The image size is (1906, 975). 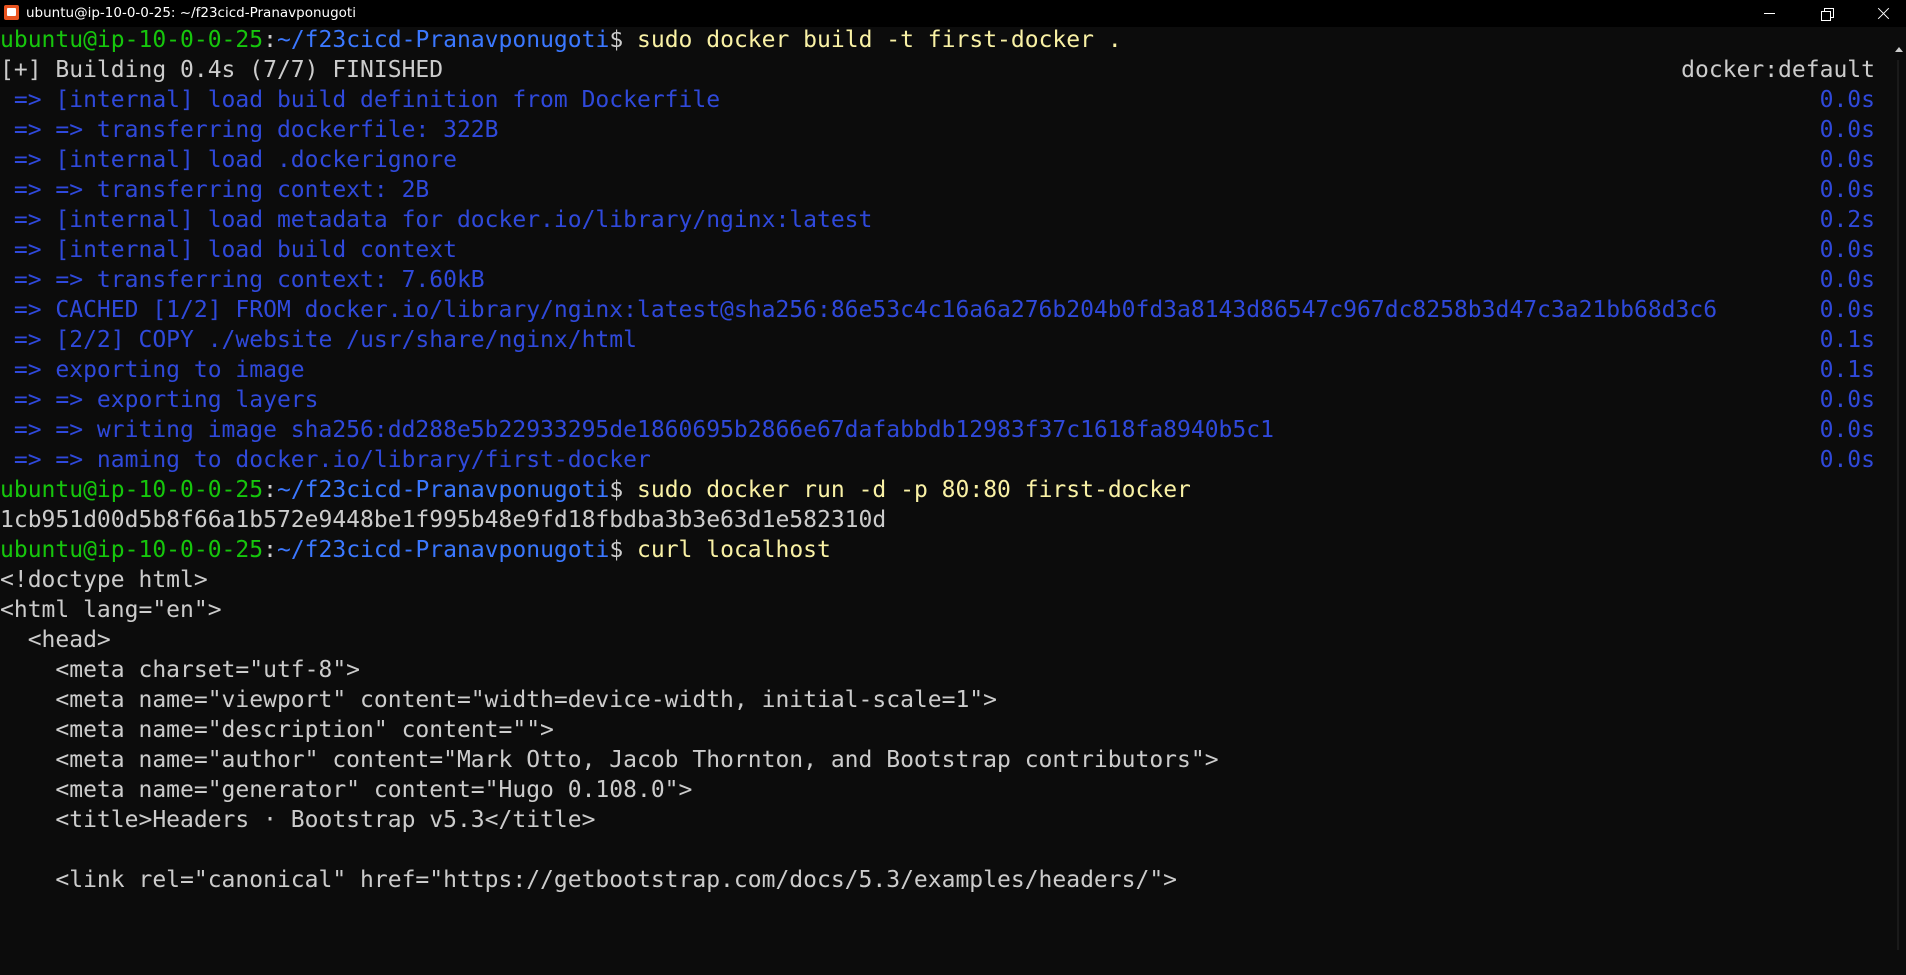 I want to click on restore-icon, so click(x=1827, y=14).